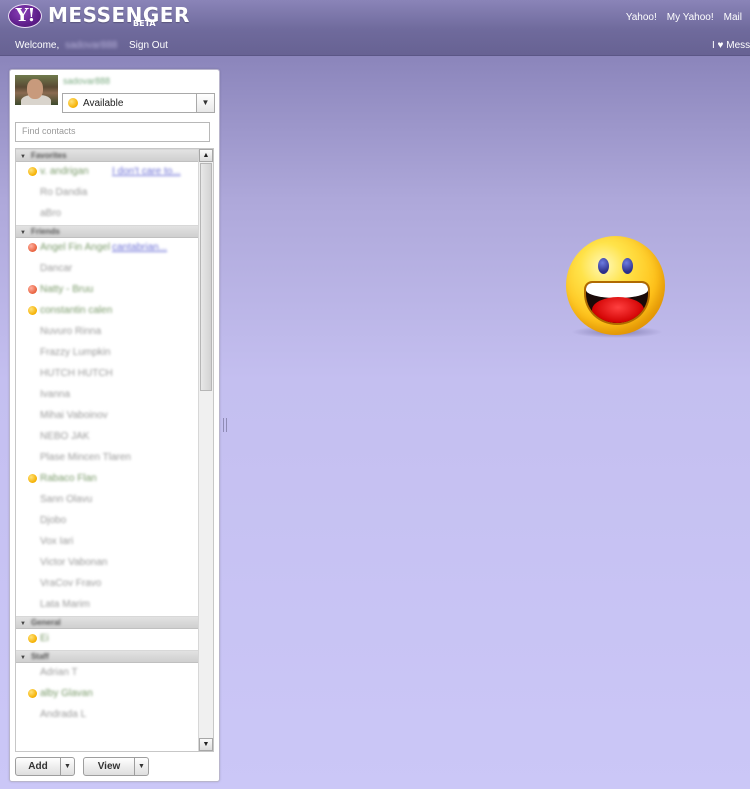  Describe the element at coordinates (76, 373) in the screenshot. I see `contact-name: HUTCH HUTCH` at that location.